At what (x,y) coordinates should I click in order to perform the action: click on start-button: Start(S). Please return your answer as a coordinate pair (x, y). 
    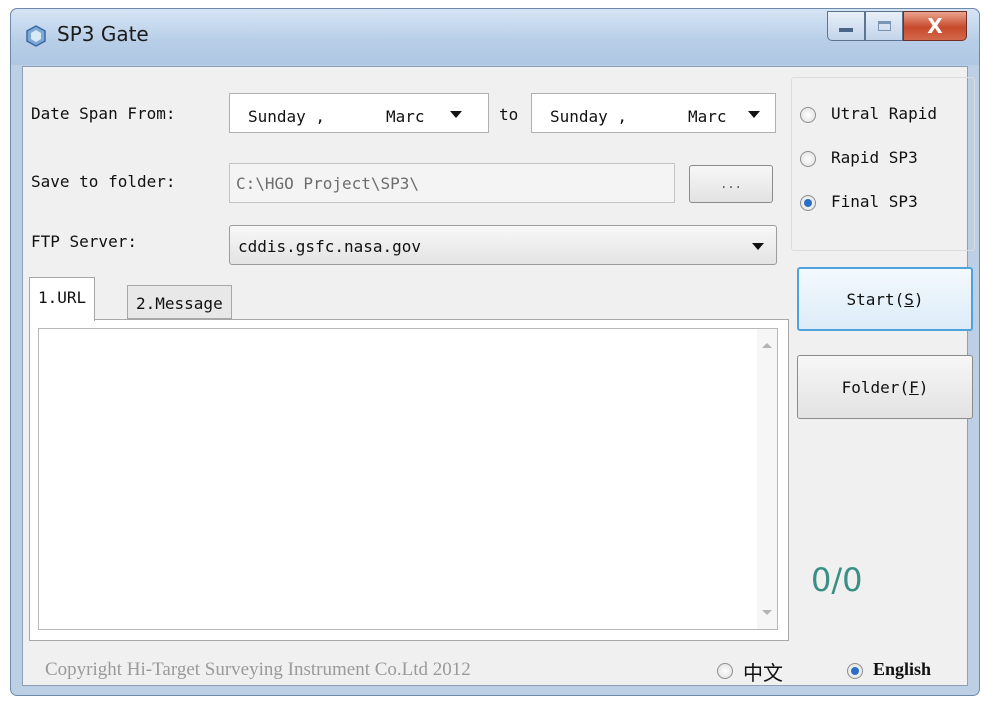
    Looking at the image, I should click on (885, 299).